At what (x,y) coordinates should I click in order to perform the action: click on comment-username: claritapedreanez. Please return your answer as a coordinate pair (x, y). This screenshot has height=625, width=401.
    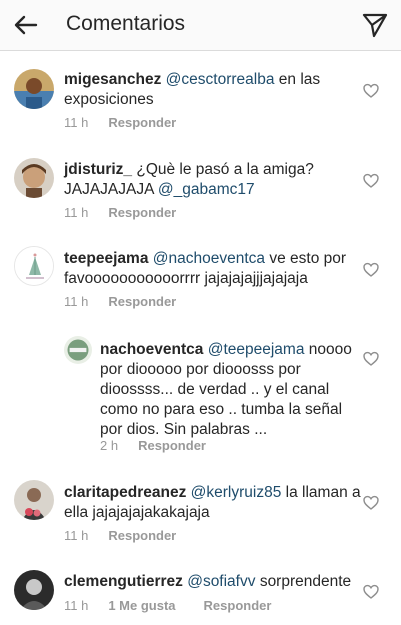
    Looking at the image, I should click on (125, 492).